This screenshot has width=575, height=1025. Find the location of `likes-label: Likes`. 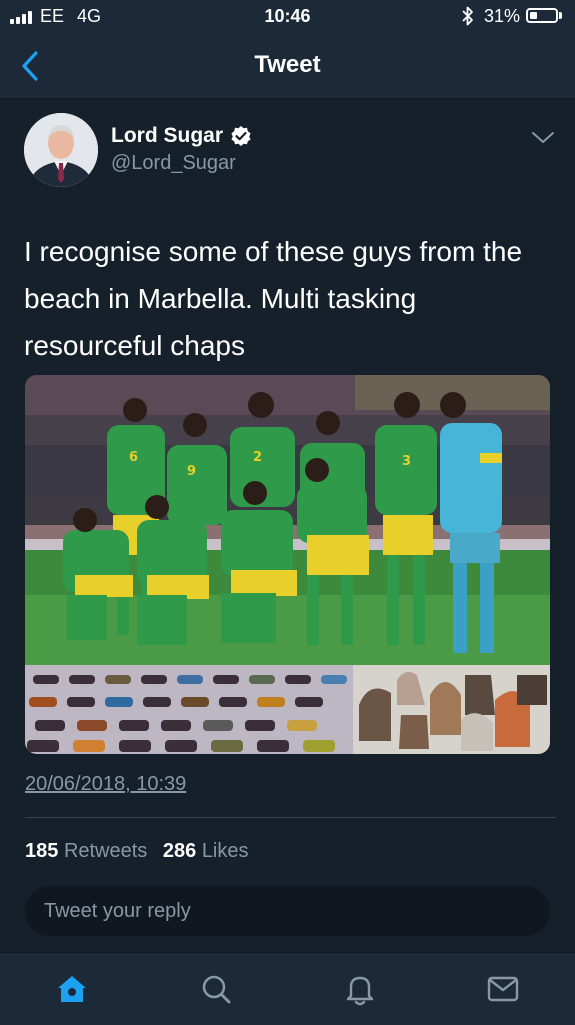

likes-label: Likes is located at coordinates (225, 851).